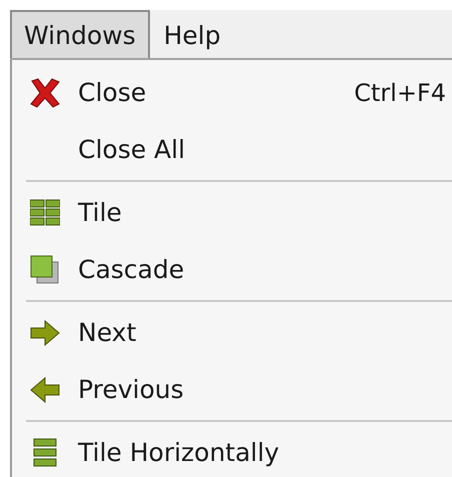 Image resolution: width=452 pixels, height=477 pixels. Describe the element at coordinates (45, 269) in the screenshot. I see `stacked-squares-icon` at that location.